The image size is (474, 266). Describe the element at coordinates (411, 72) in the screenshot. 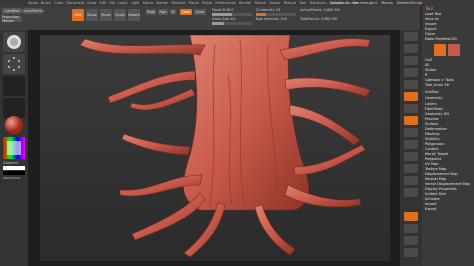

I see `zoom-button` at that location.